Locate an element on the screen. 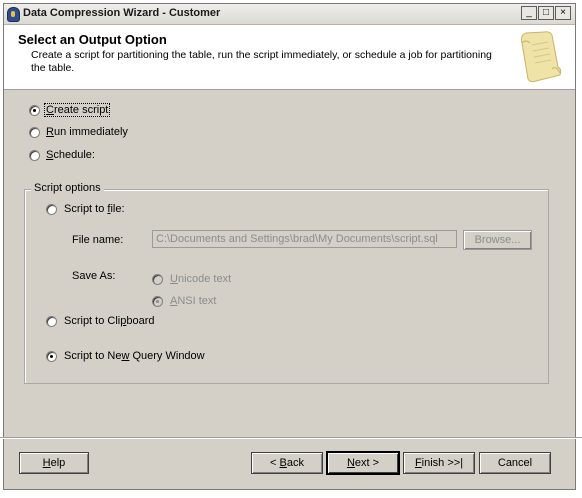 Image resolution: width=582 pixels, height=498 pixels. script-to-new-query-window-radio is located at coordinates (51, 356).